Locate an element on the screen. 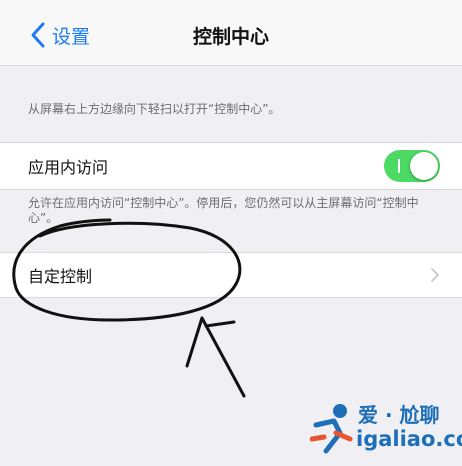 The image size is (462, 466). access-within-apps-toggle is located at coordinates (412, 166).